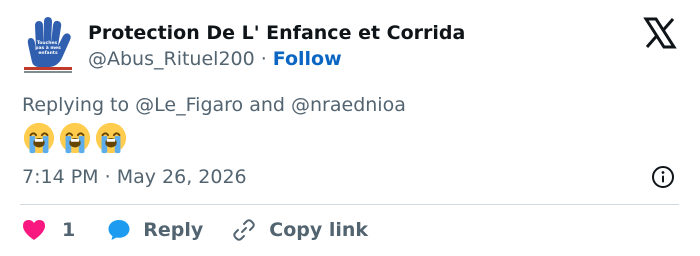 The width and height of the screenshot is (700, 256). I want to click on copy-link-label: Copy link, so click(319, 230).